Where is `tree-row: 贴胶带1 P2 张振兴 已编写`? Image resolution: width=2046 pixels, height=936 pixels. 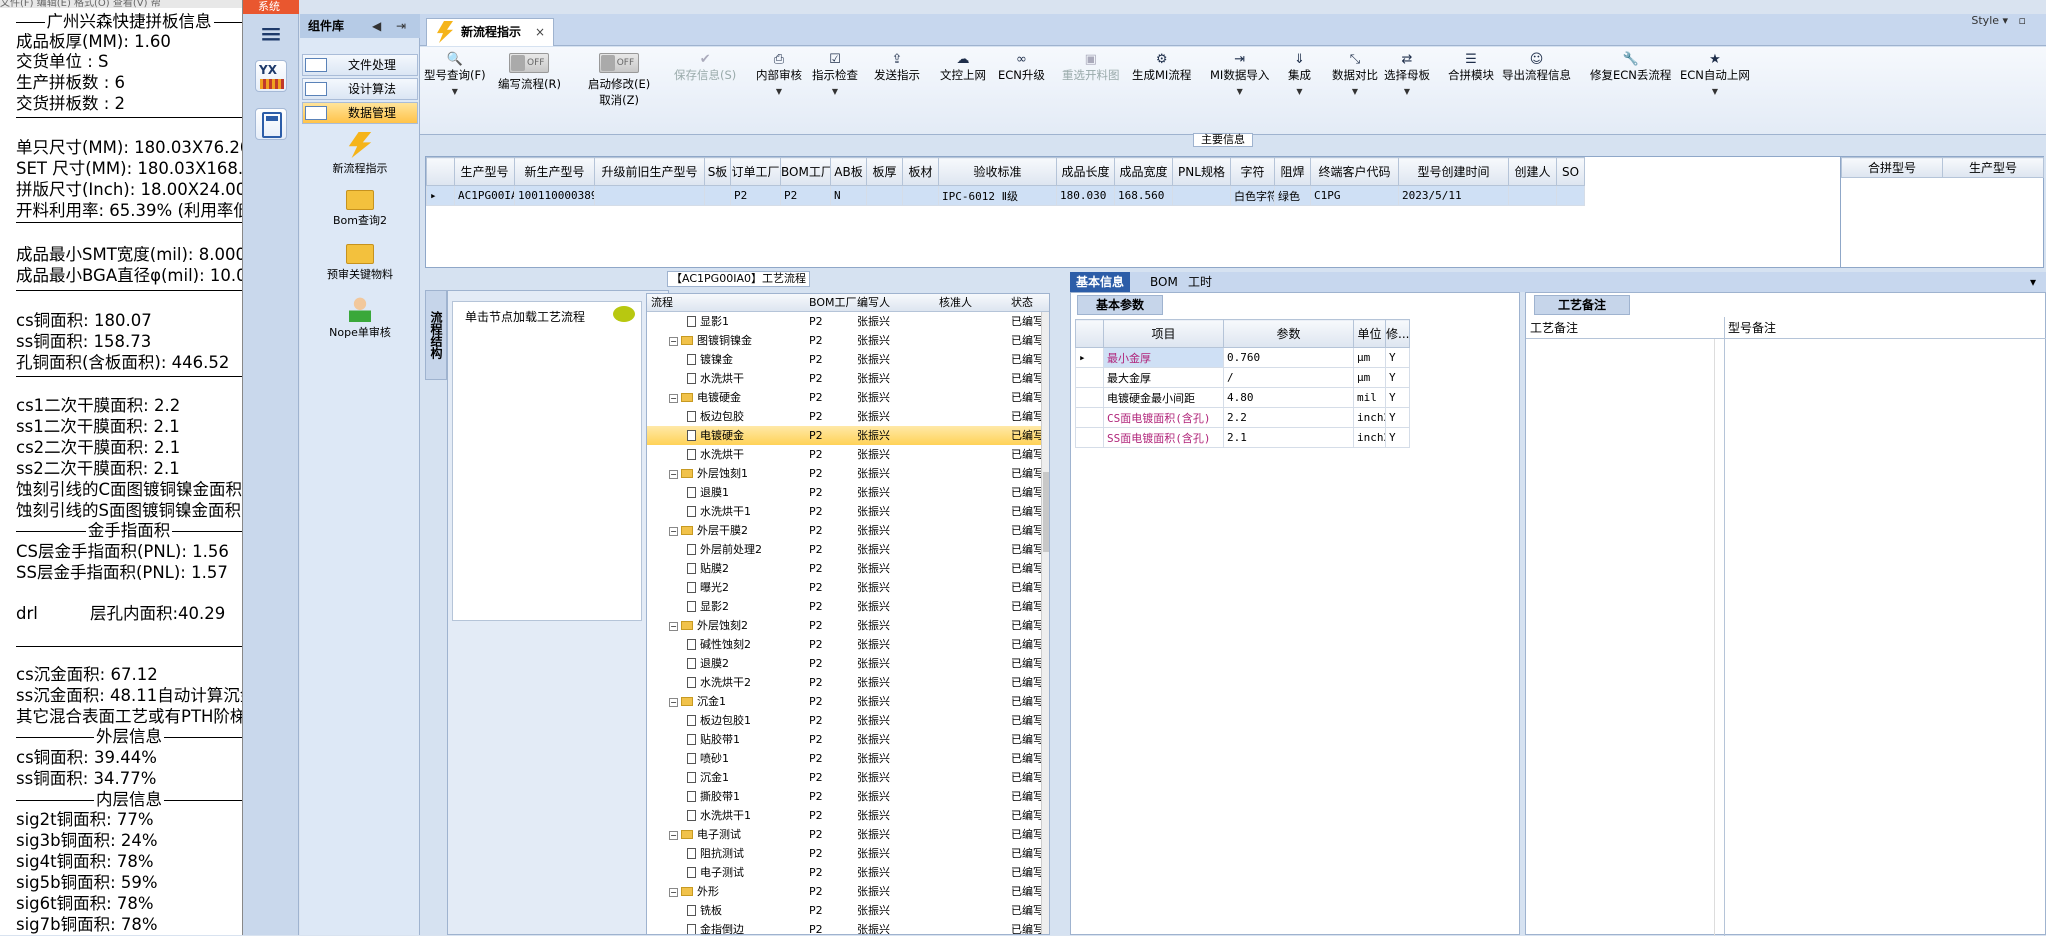 tree-row: 贴胶带1 P2 张振兴 已编写 is located at coordinates (845, 739).